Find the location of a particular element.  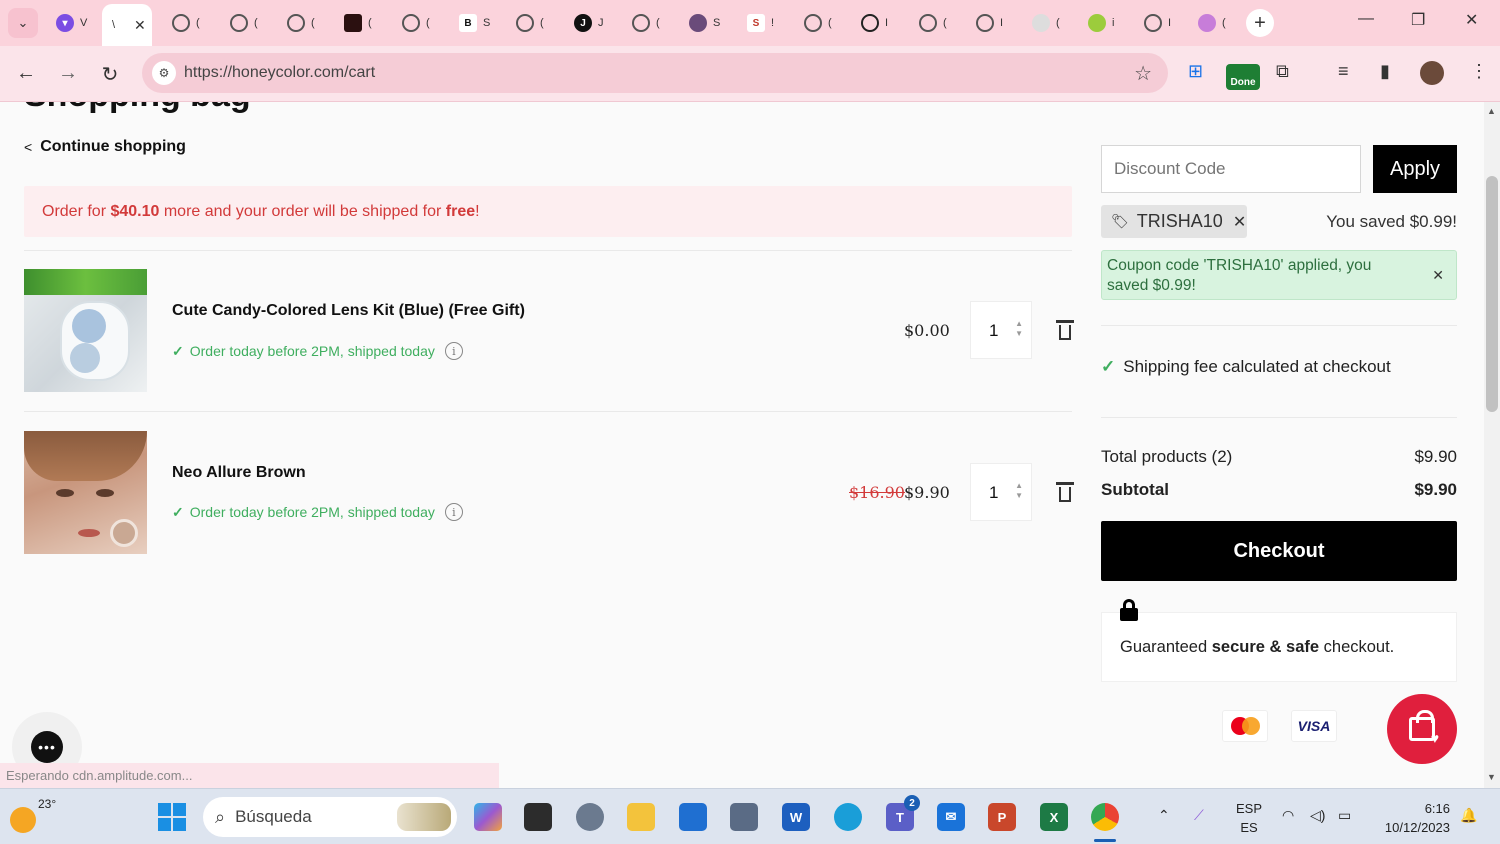

close-window-icon: ✕ is located at coordinates (1471, 20).